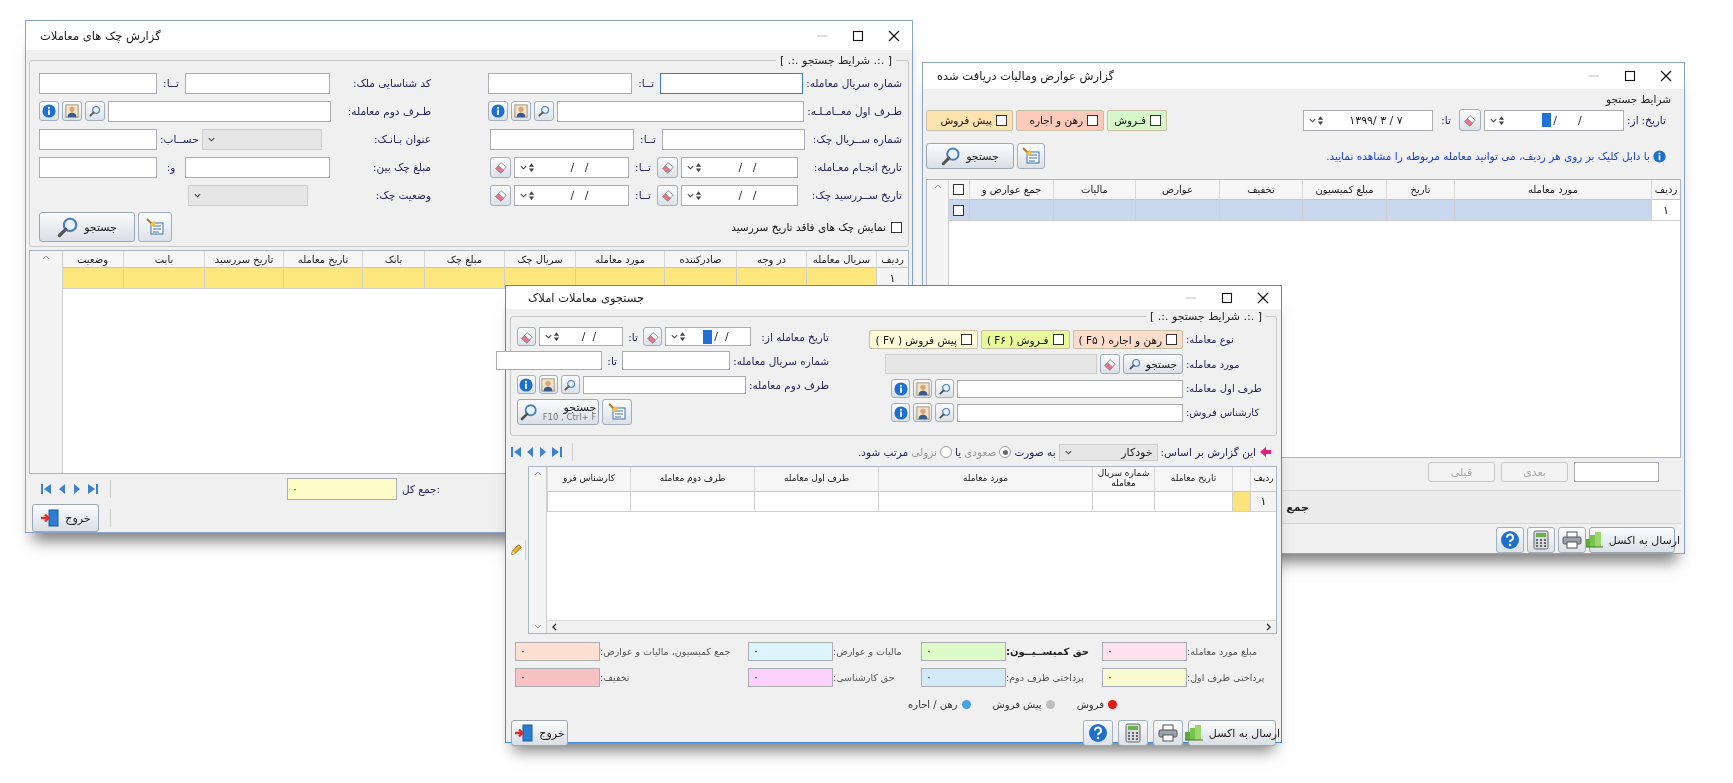 The image size is (1733, 783). What do you see at coordinates (1269, 627) in the screenshot?
I see `scroll-right-icon` at bounding box center [1269, 627].